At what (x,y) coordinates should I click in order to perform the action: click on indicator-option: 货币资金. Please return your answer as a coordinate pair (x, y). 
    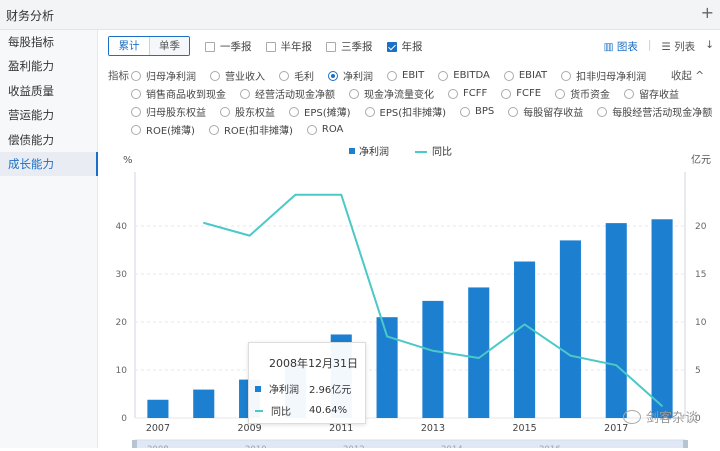
    Looking at the image, I should click on (582, 93).